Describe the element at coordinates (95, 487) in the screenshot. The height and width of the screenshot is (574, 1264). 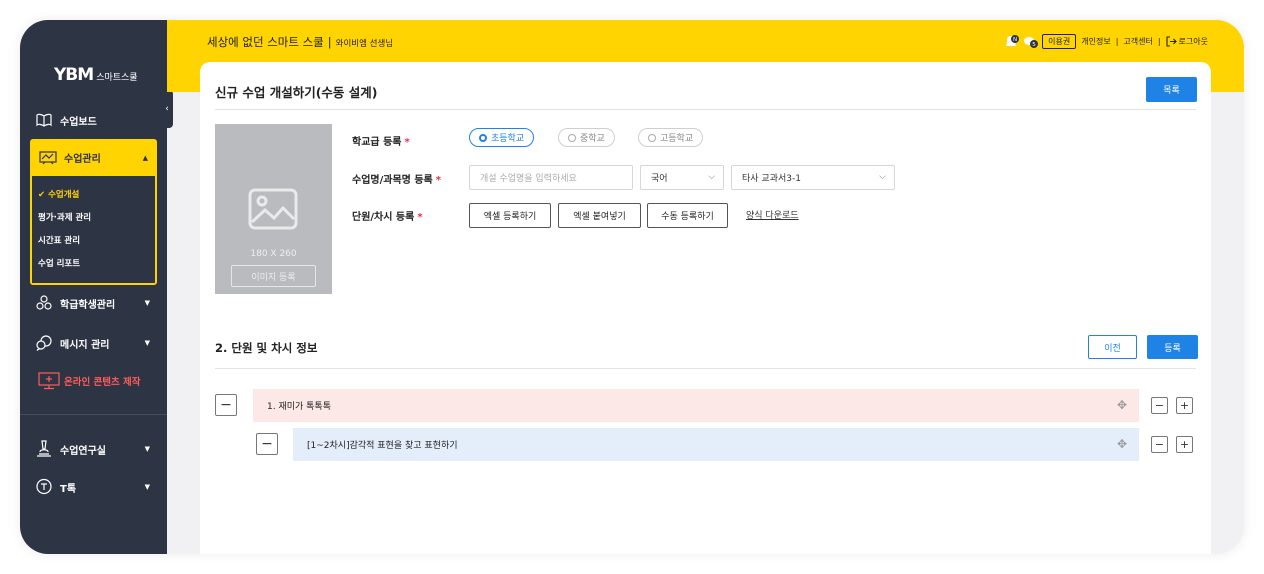
I see `sidebar-item-t-talk: T톡 ▼` at that location.